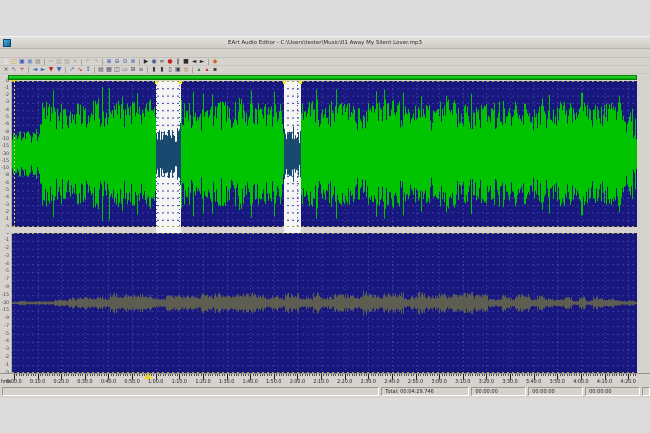 The image size is (650, 433). What do you see at coordinates (425, 391) in the screenshot?
I see `status-total-time: Total: 00:04:29.746` at bounding box center [425, 391].